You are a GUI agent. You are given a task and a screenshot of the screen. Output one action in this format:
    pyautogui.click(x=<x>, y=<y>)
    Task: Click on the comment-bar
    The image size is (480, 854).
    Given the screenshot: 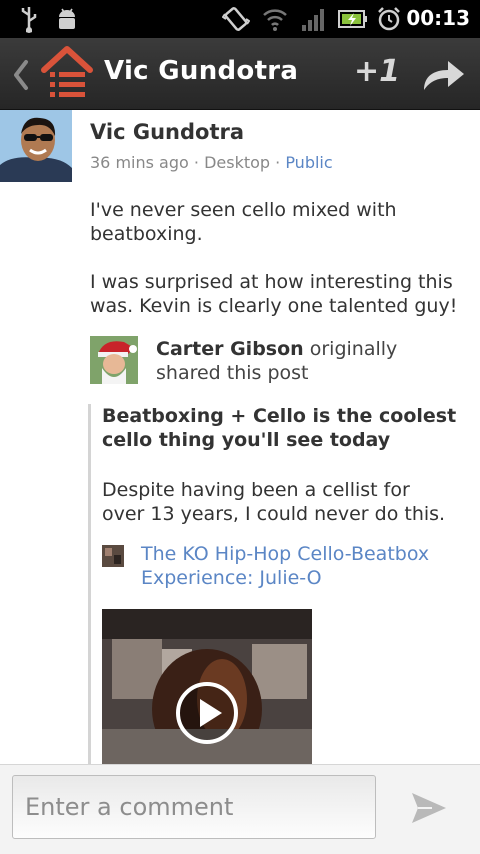 What is the action you would take?
    pyautogui.click(x=240, y=809)
    